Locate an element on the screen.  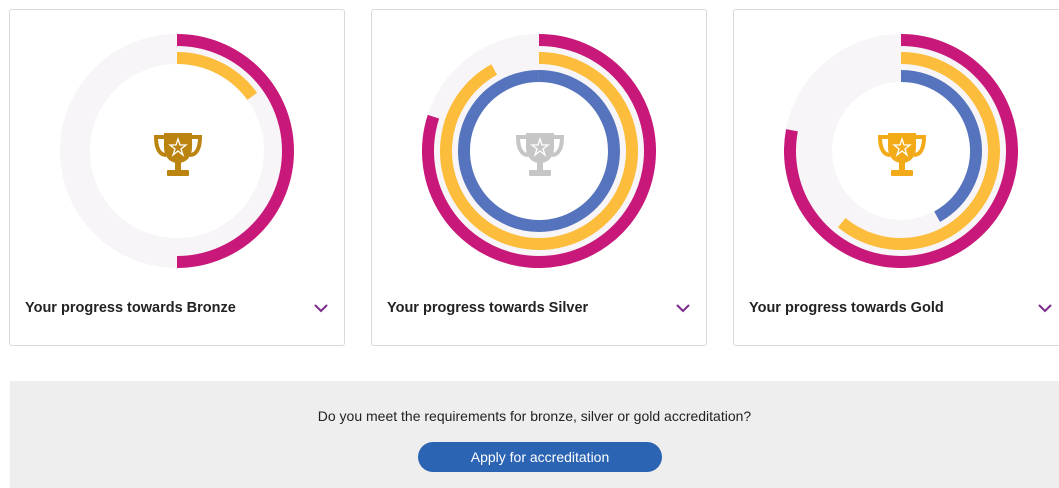
card-header-gold: Your progress towards Gold is located at coordinates (901, 308).